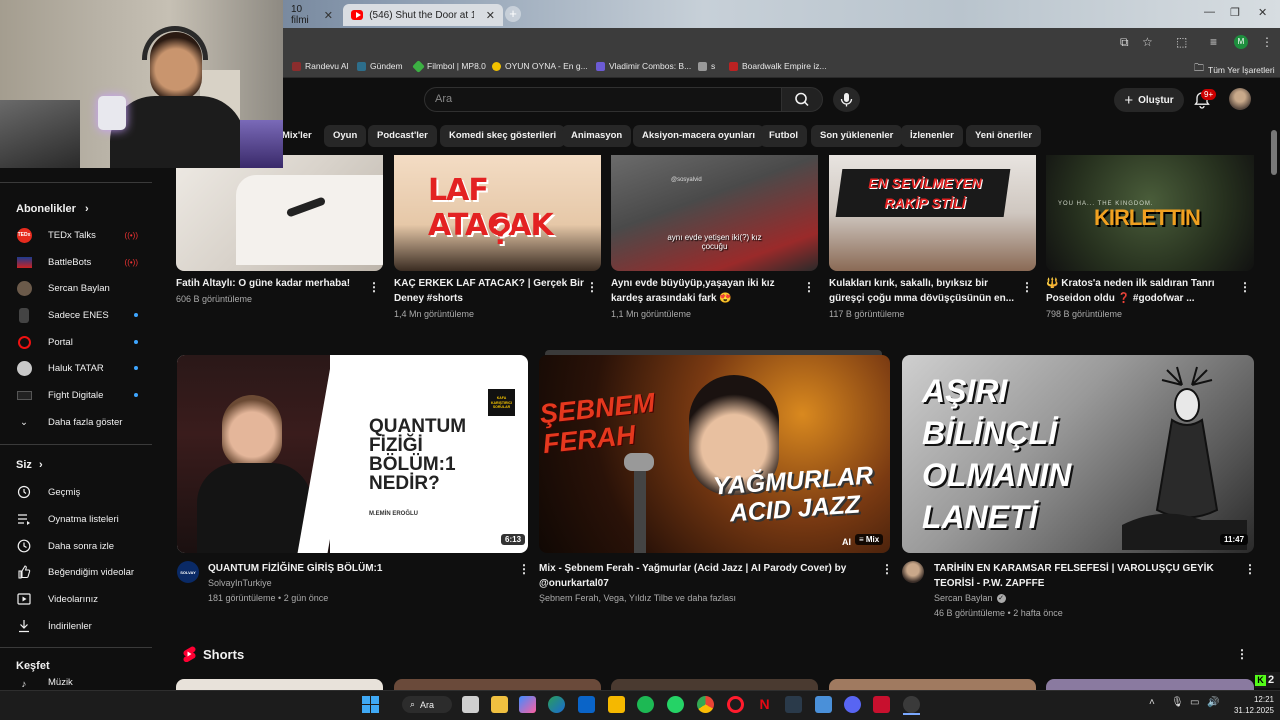  Describe the element at coordinates (645, 704) in the screenshot. I see `spotify-icon` at that location.